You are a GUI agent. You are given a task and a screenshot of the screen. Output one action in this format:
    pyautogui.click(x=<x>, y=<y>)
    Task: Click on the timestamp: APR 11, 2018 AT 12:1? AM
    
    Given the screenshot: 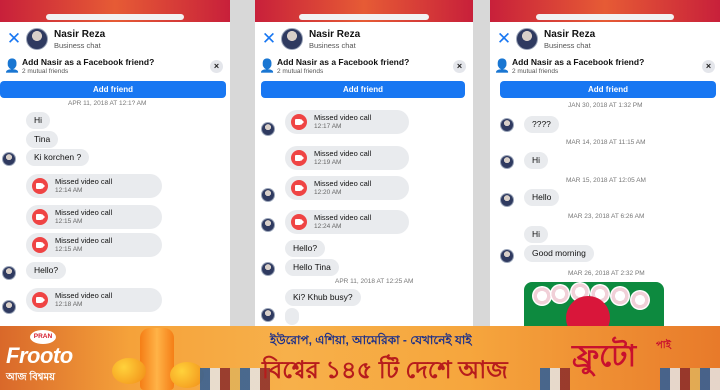 What is the action you would take?
    pyautogui.click(x=107, y=103)
    